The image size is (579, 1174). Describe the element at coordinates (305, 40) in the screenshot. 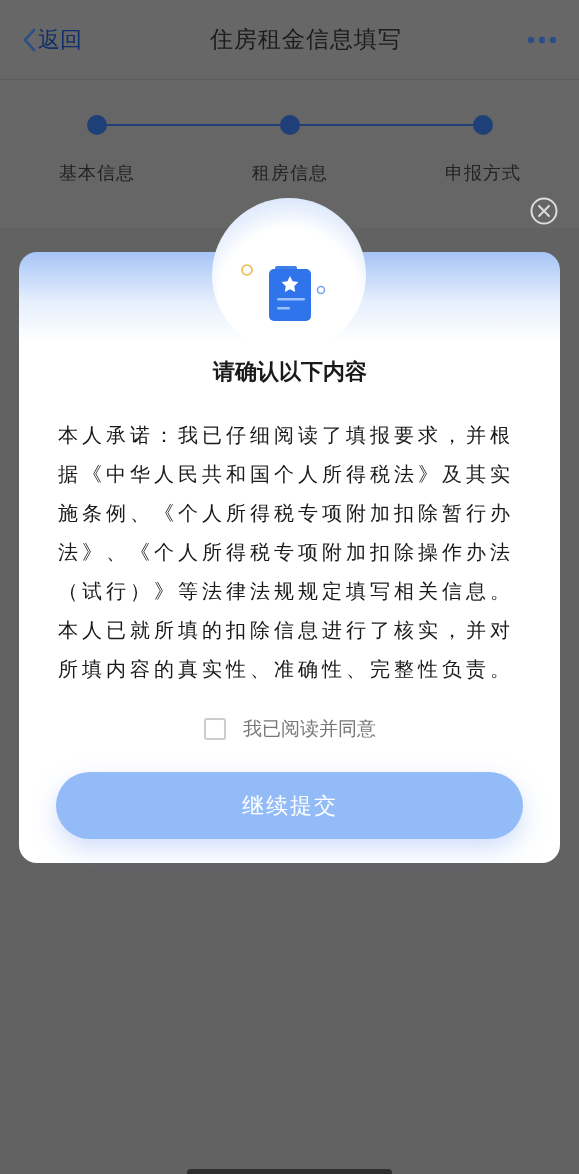

I see `page-title: 住房租金信息填写` at that location.